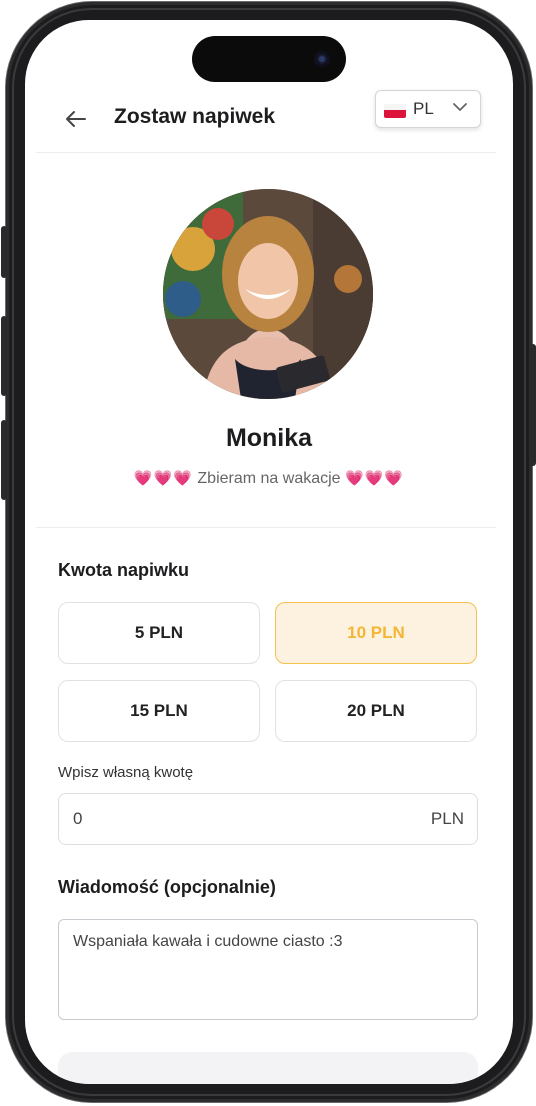 The image size is (536, 1106). What do you see at coordinates (159, 633) in the screenshot?
I see `amount-option-5: 5 PLN` at bounding box center [159, 633].